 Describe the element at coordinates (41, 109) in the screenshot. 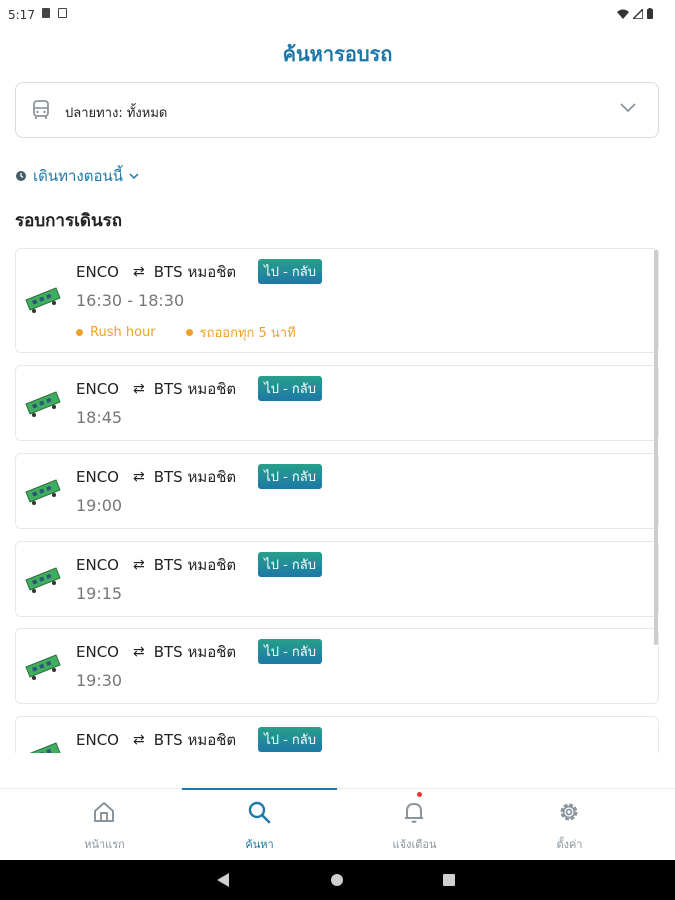

I see `bus-icon` at that location.